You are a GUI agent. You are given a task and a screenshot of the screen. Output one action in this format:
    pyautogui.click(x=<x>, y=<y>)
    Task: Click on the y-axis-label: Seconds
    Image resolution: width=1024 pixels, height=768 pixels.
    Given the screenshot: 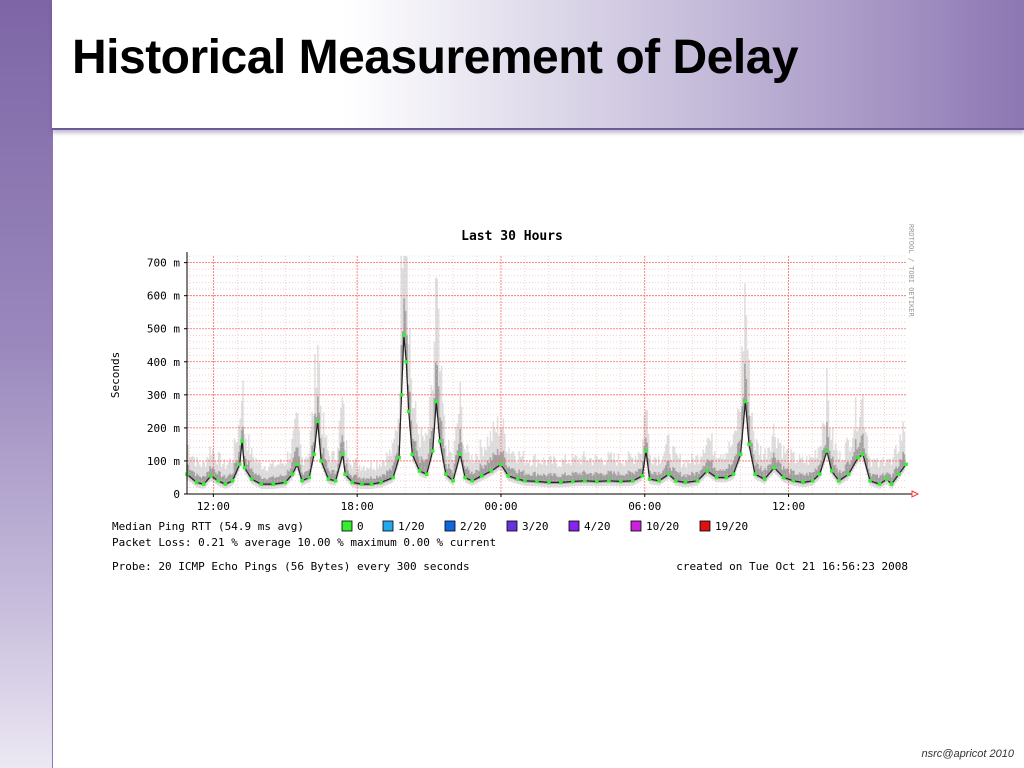 What is the action you would take?
    pyautogui.click(x=115, y=375)
    